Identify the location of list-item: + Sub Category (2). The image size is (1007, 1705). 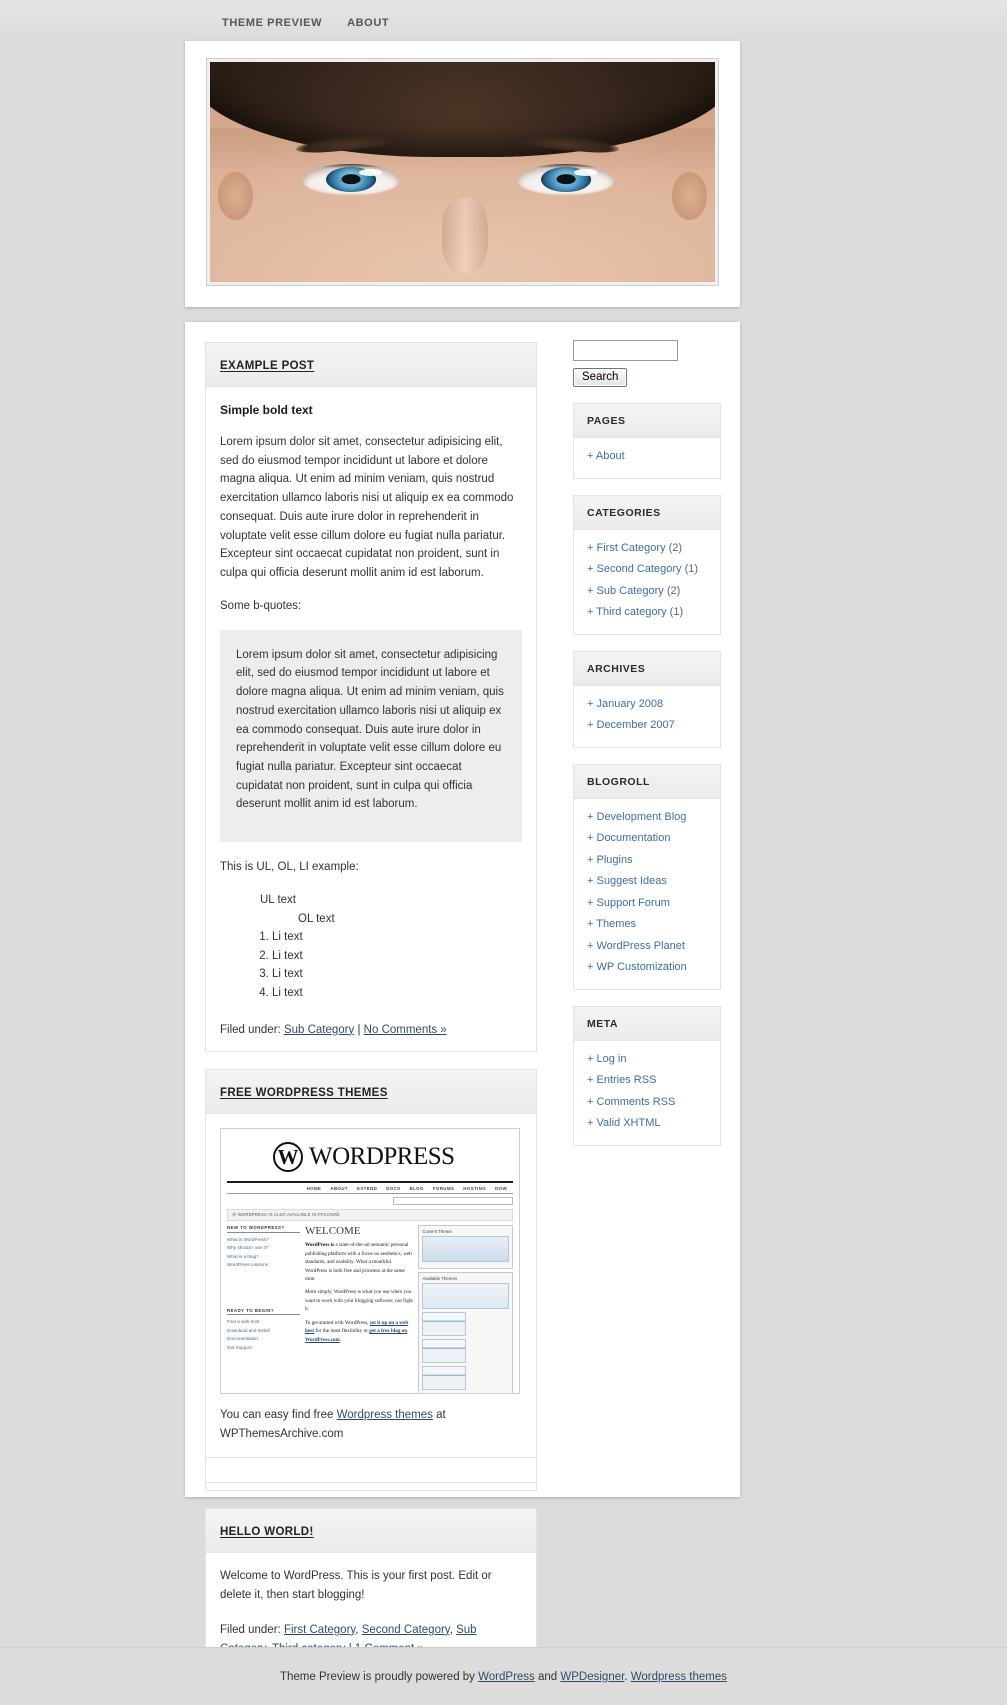
(647, 592).